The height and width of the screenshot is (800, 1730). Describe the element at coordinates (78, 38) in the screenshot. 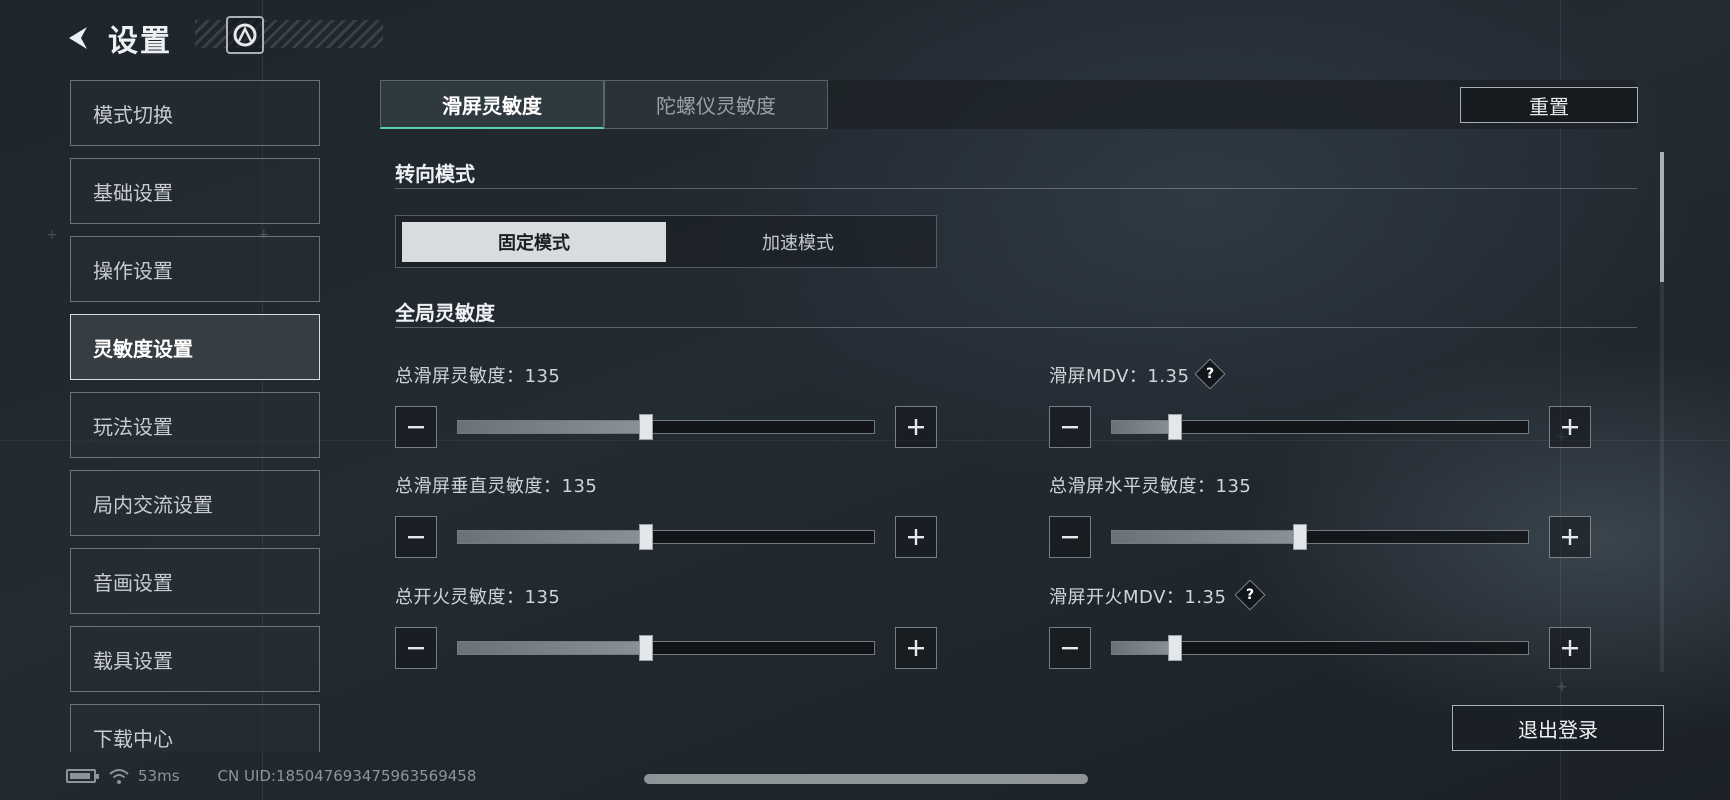

I see `back-arrow-icon` at that location.